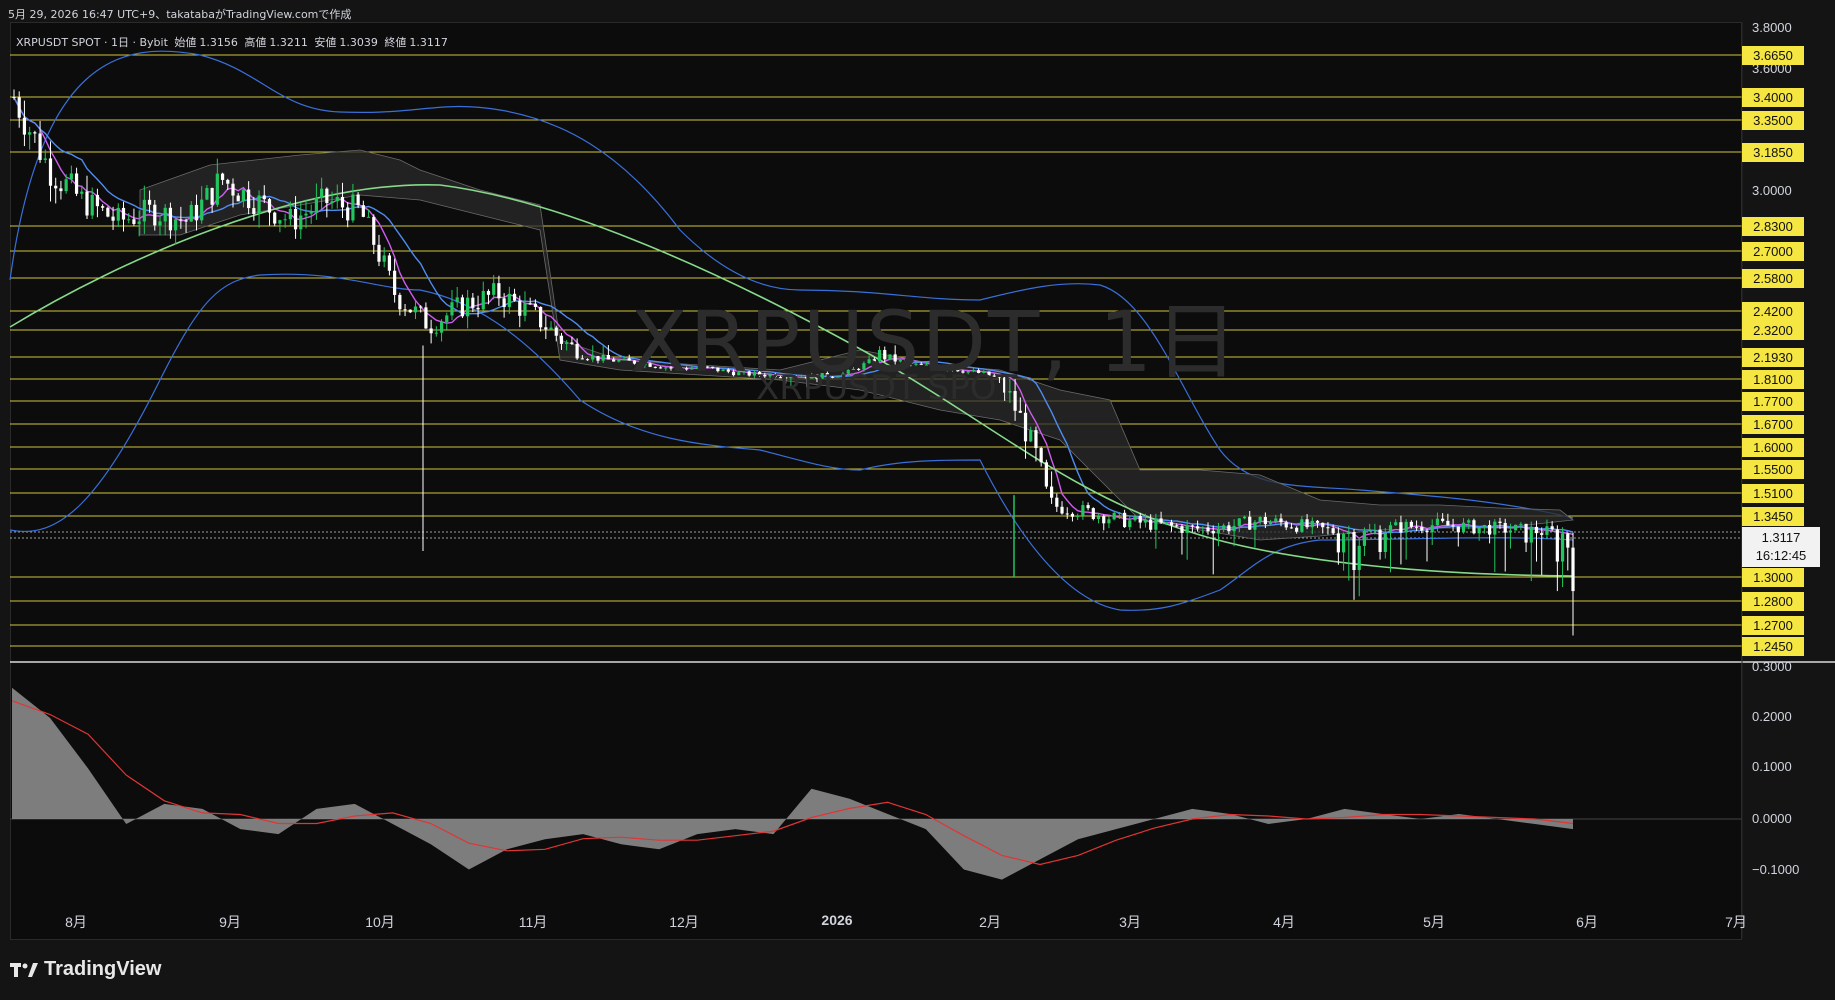 This screenshot has height=1000, width=1835. Describe the element at coordinates (1773, 152) in the screenshot. I see `price-level-tag: 3.1850` at that location.